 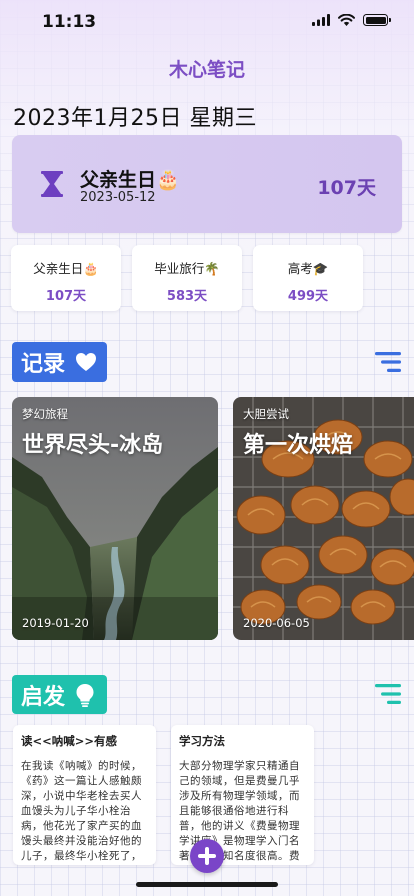 What do you see at coordinates (266, 414) in the screenshot?
I see `record-category: 大胆尝试` at bounding box center [266, 414].